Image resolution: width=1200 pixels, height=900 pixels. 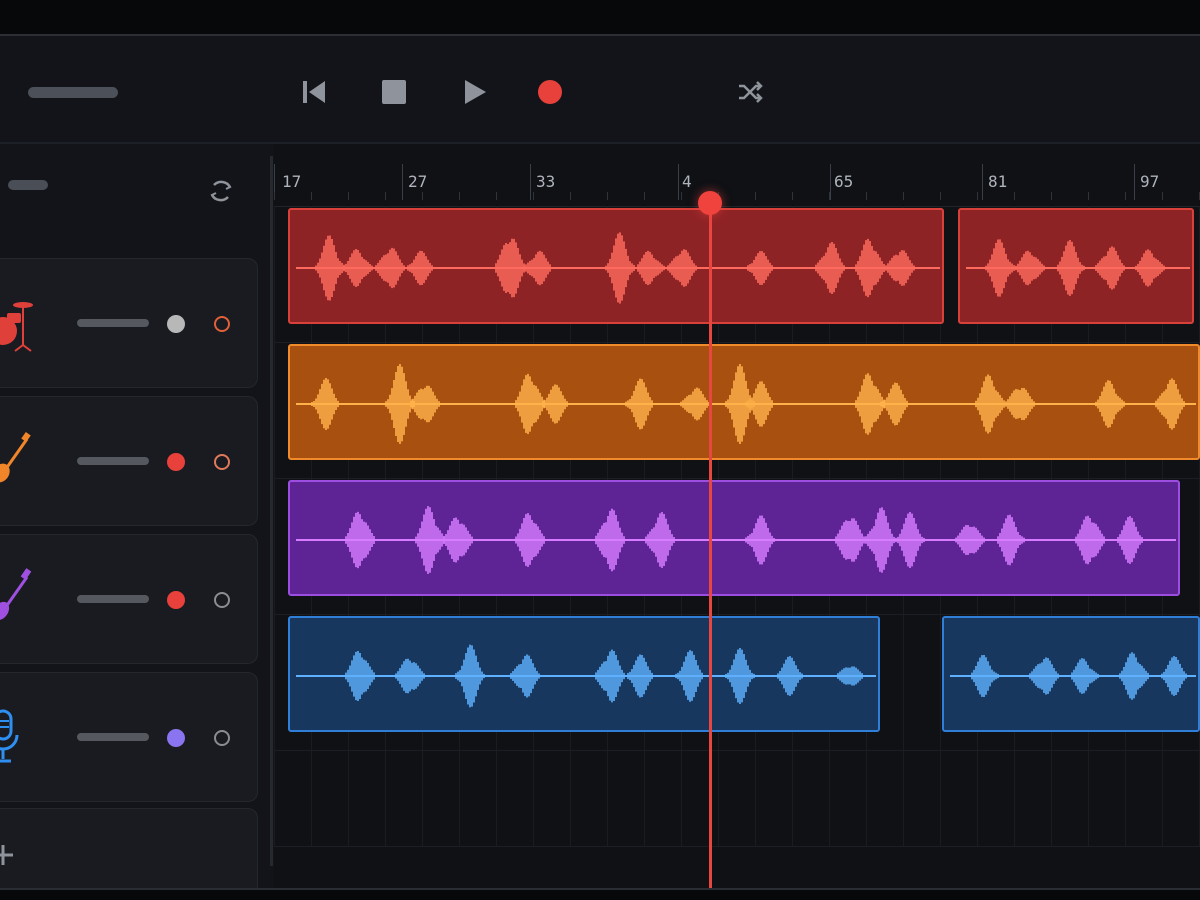 I want to click on timeline-ruler: 17 27 33 4 65 81 97, so click(x=737, y=175).